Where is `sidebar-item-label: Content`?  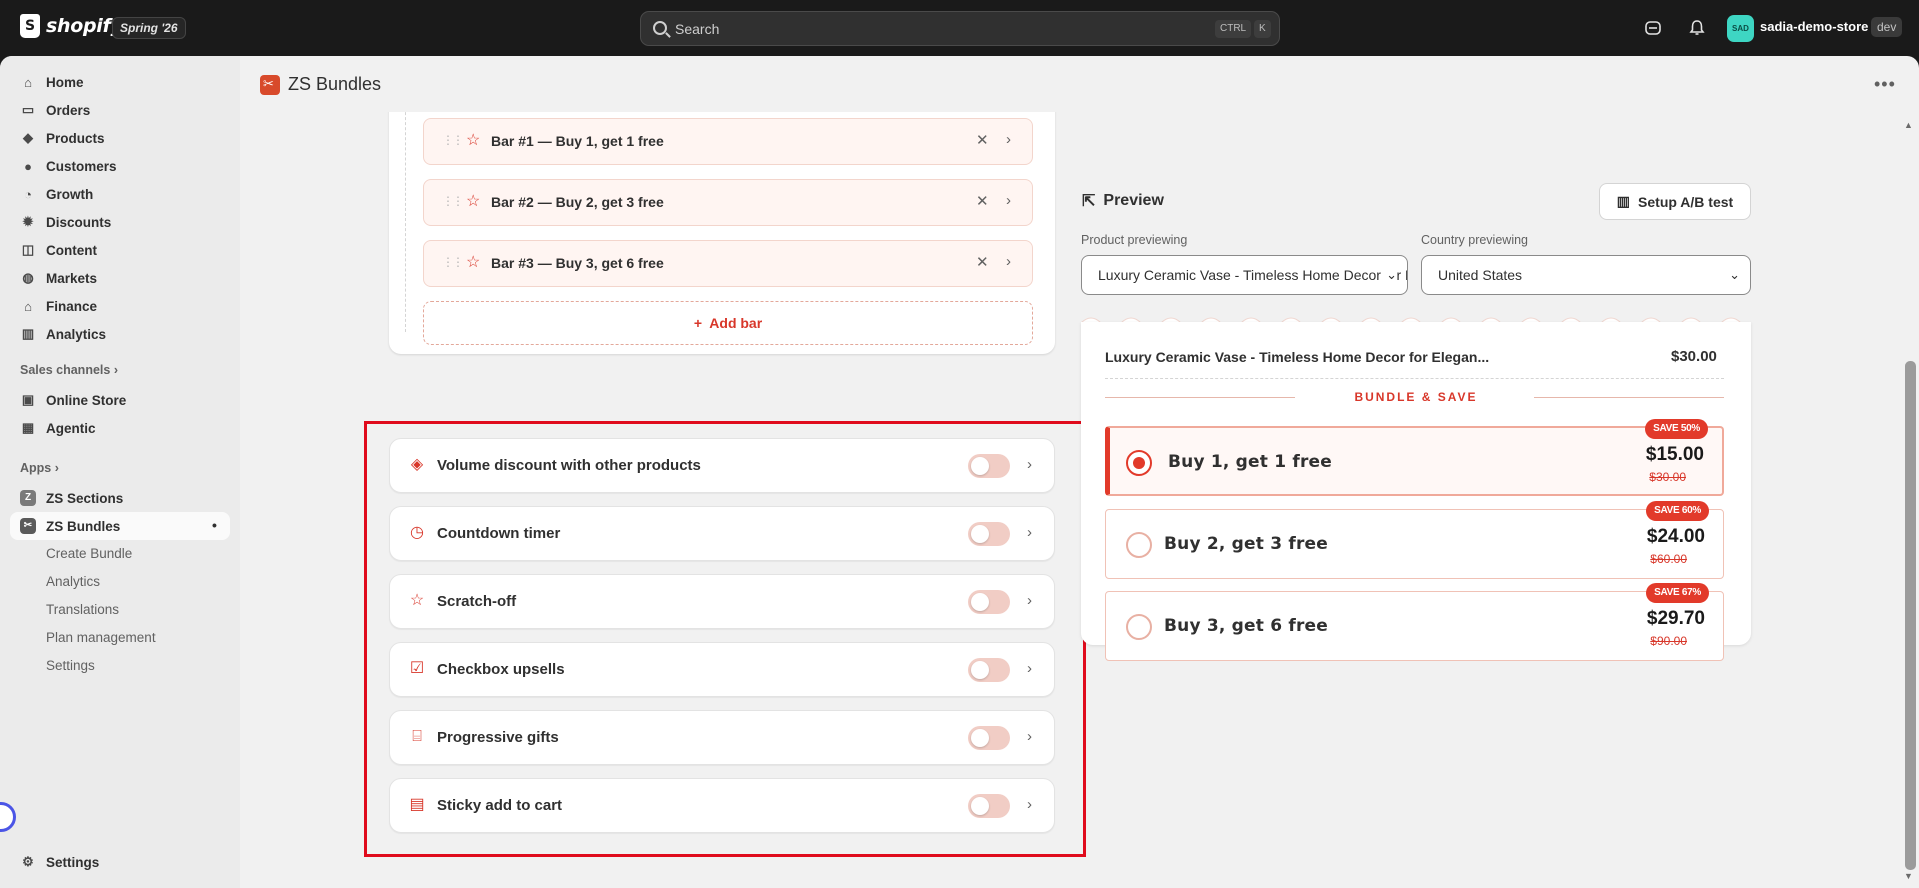 sidebar-item-label: Content is located at coordinates (71, 250).